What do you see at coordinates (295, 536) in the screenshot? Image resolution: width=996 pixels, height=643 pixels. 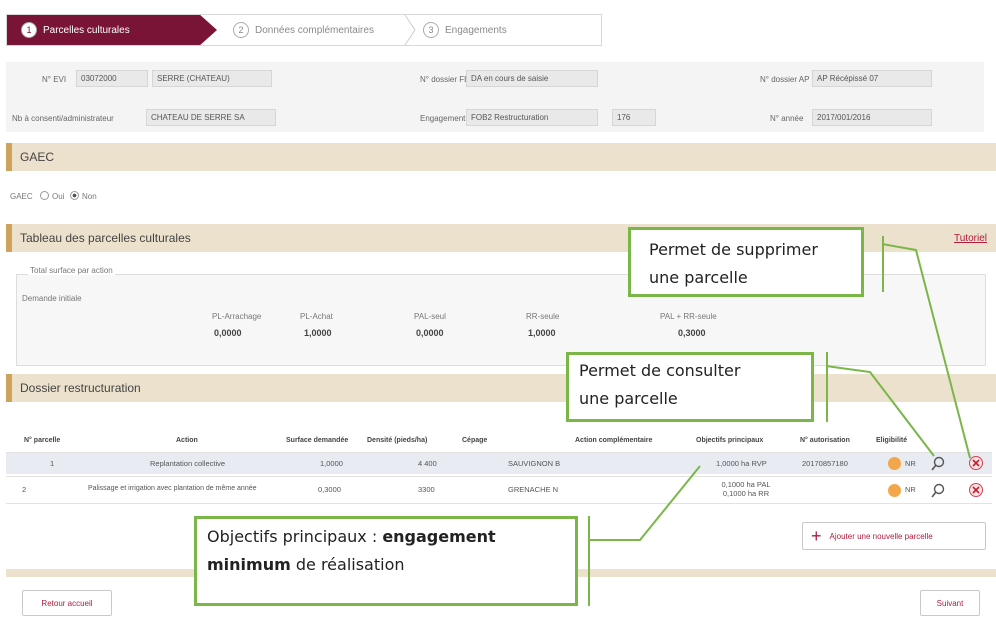 I see `callout-text: Objectifs principaux :` at bounding box center [295, 536].